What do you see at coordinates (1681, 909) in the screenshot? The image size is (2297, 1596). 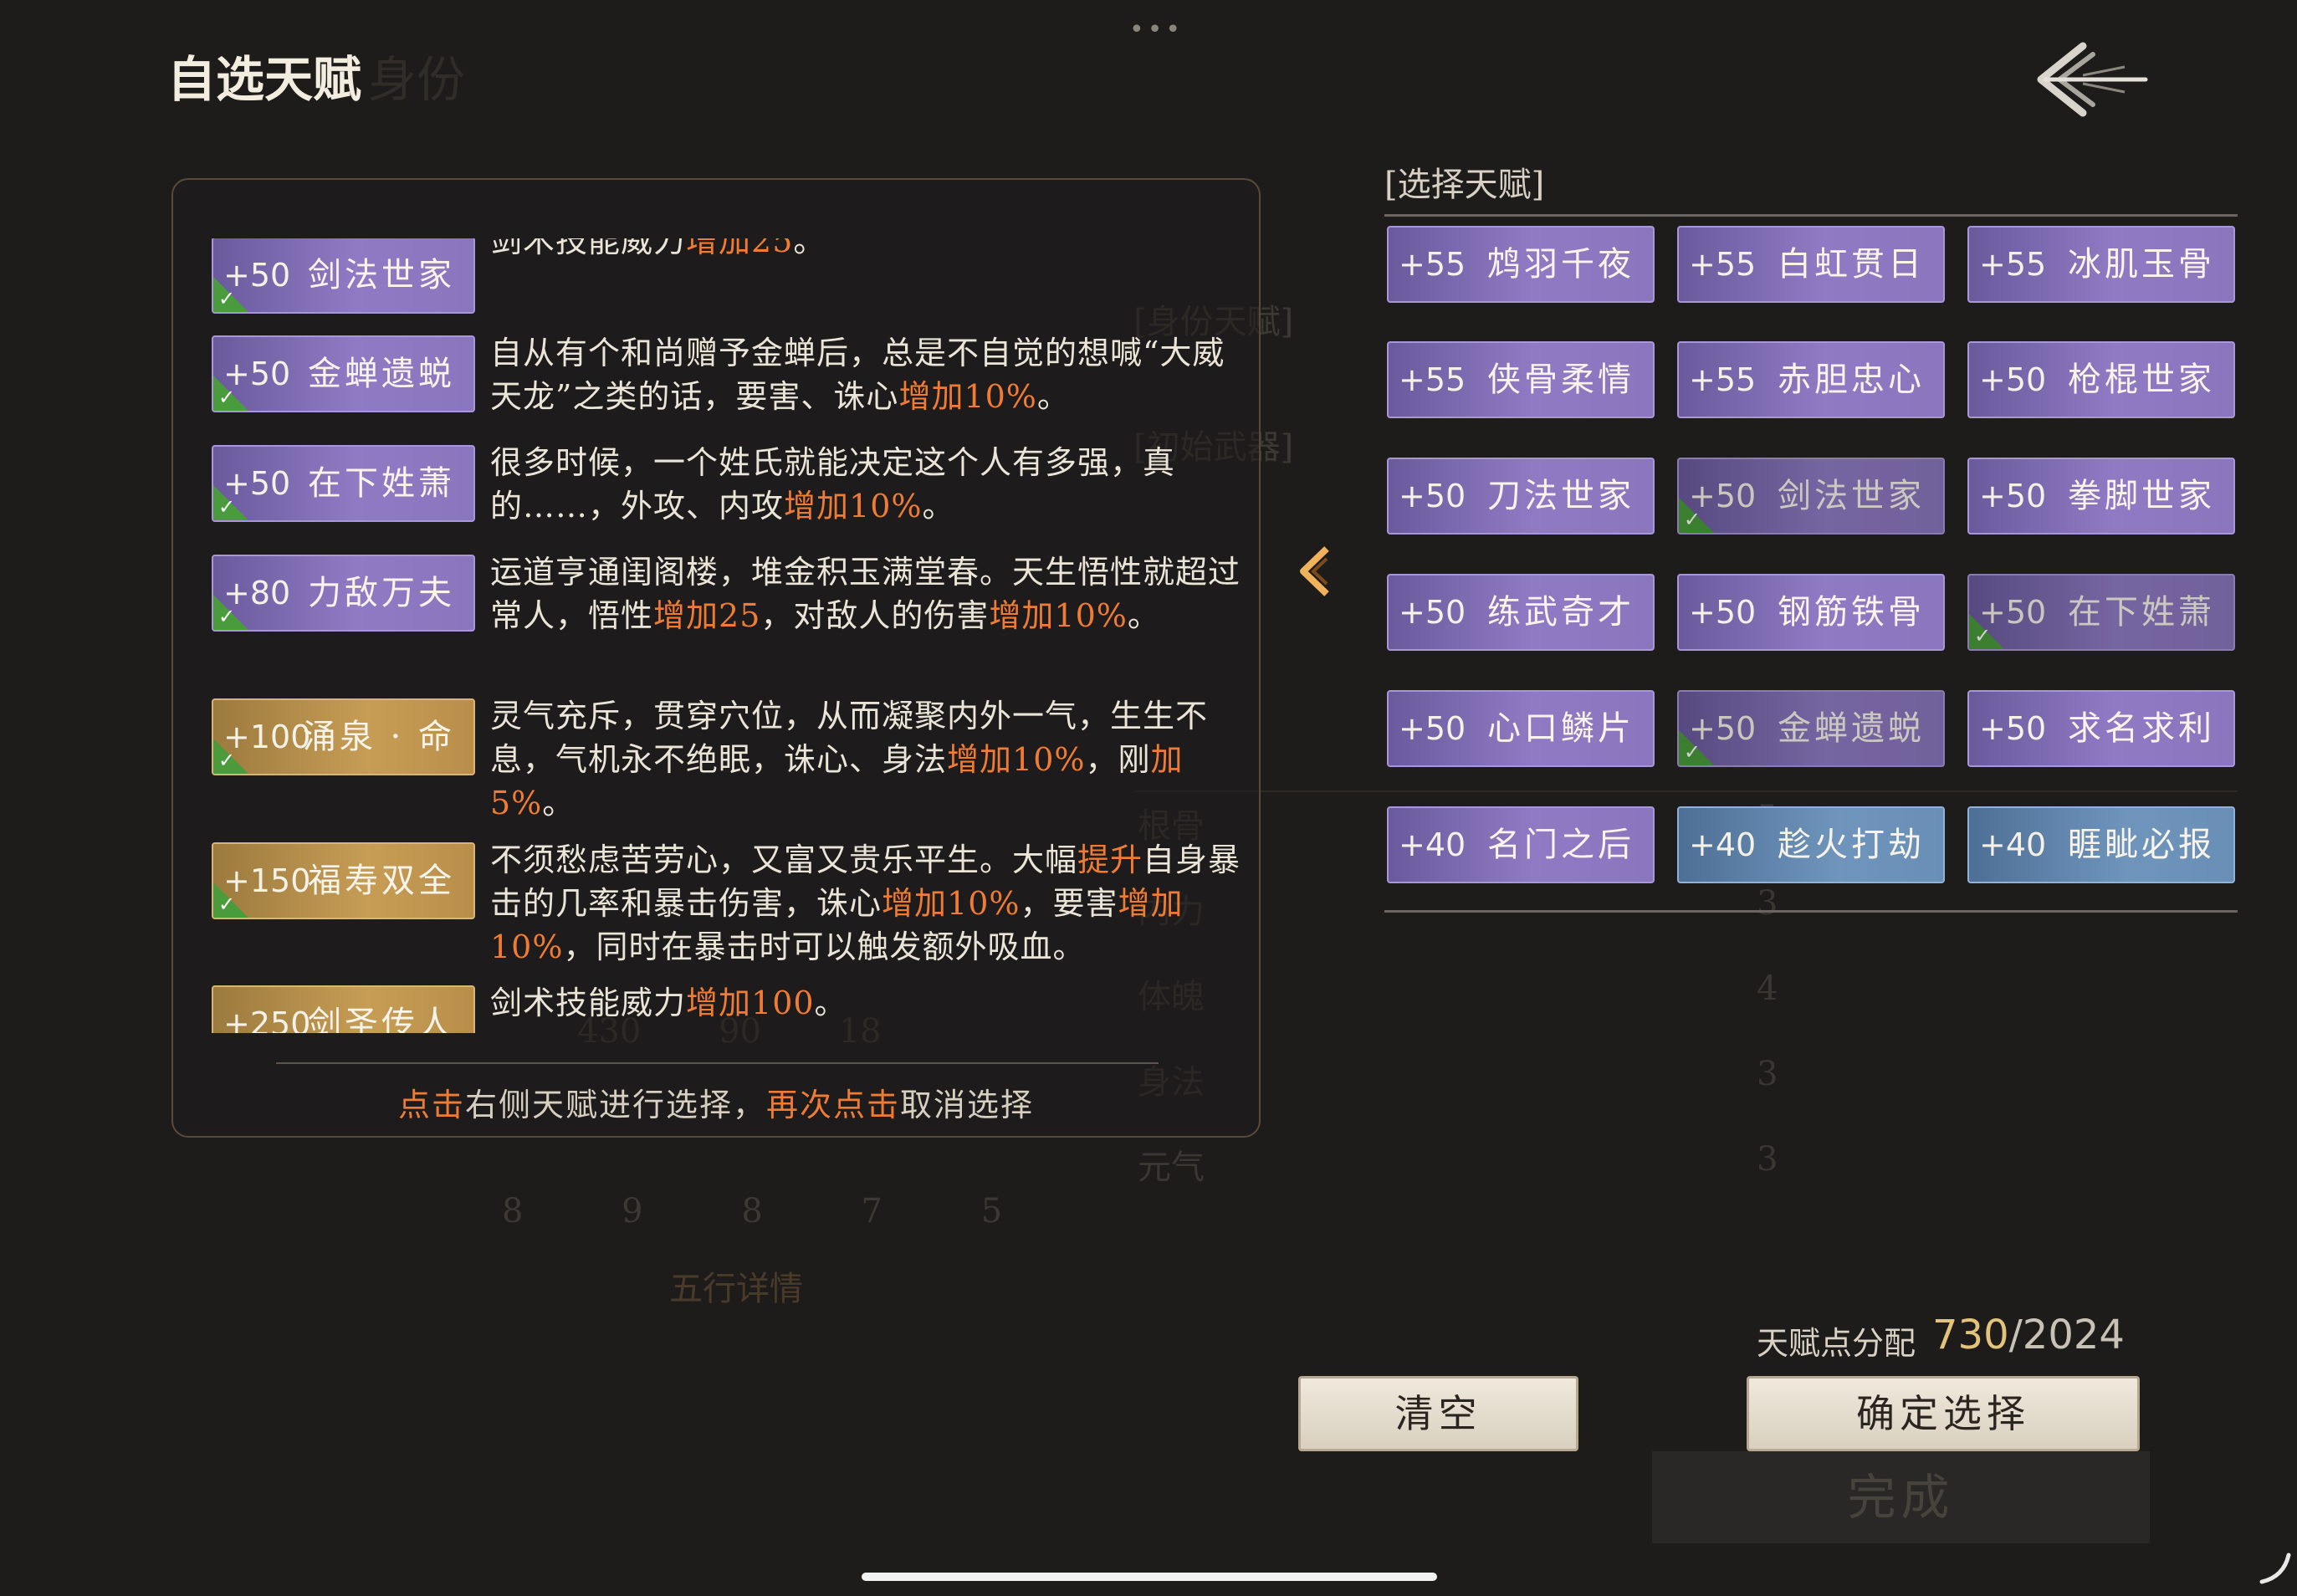 I see `ghost-stat-row: 内力3` at bounding box center [1681, 909].